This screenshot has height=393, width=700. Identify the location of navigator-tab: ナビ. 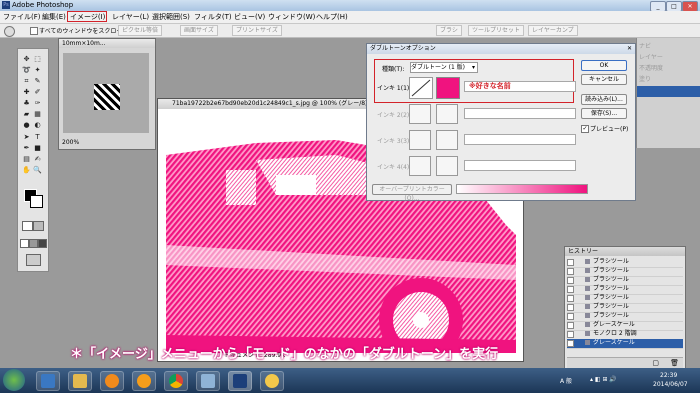
(645, 45).